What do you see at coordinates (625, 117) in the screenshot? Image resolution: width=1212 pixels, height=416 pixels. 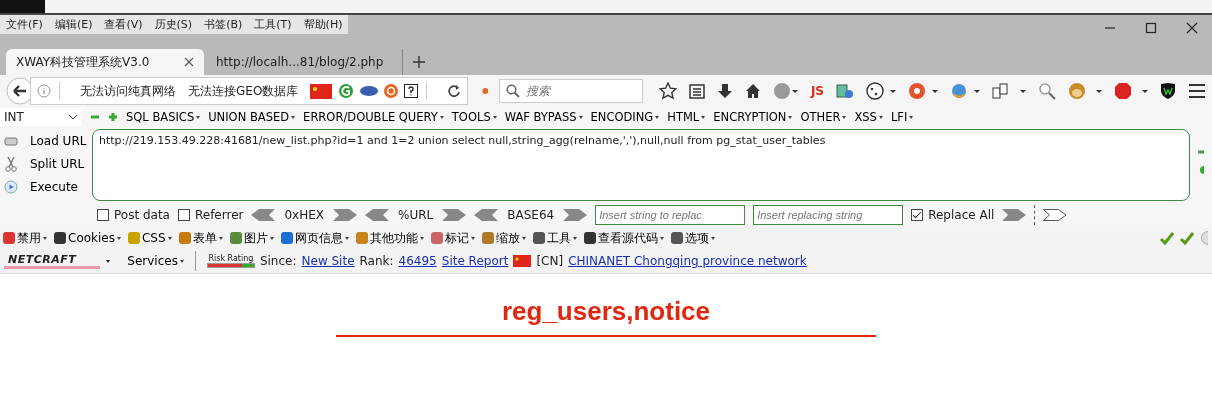 I see `hackbar-menu: ENCODING` at bounding box center [625, 117].